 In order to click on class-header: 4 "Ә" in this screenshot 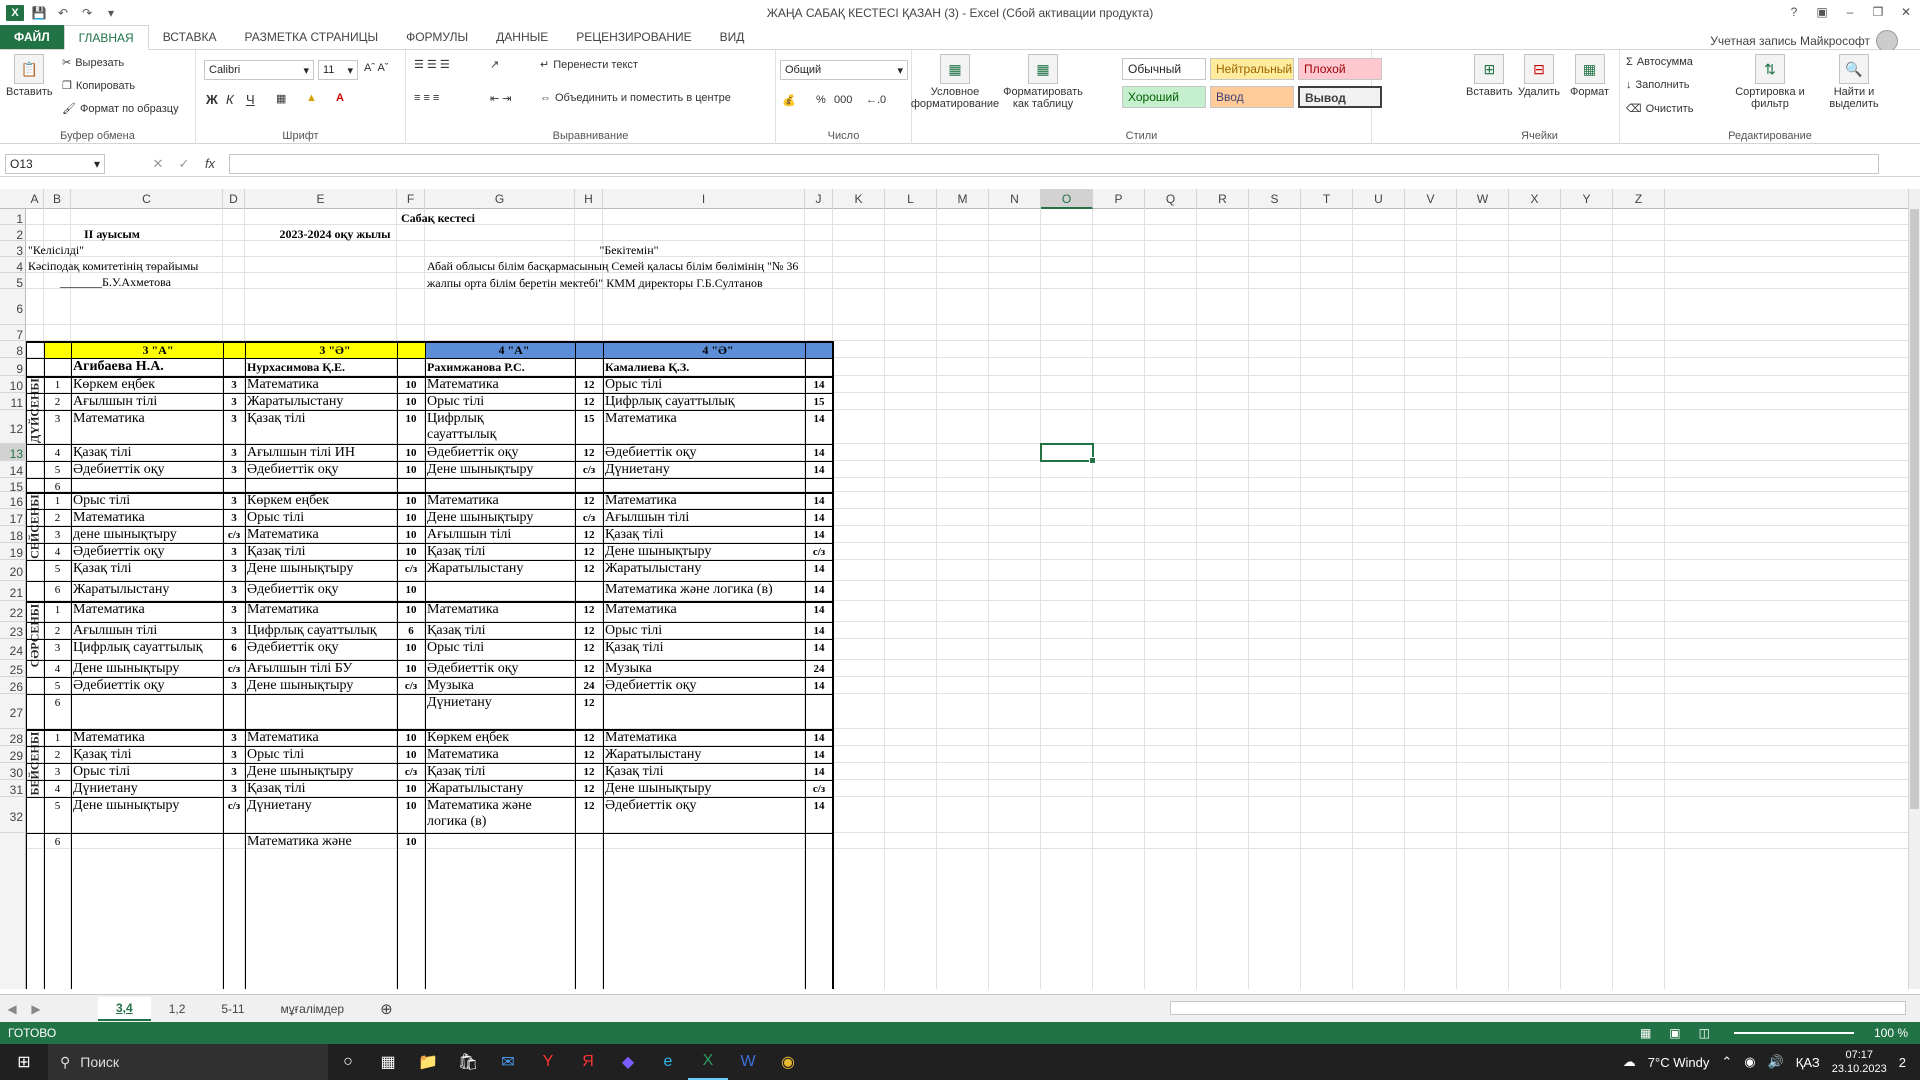, I will do `click(718, 349)`.